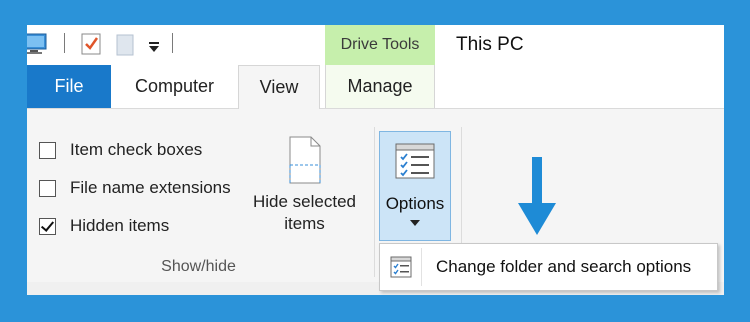  What do you see at coordinates (47, 226) in the screenshot?
I see `hidden-items-checkbox` at bounding box center [47, 226].